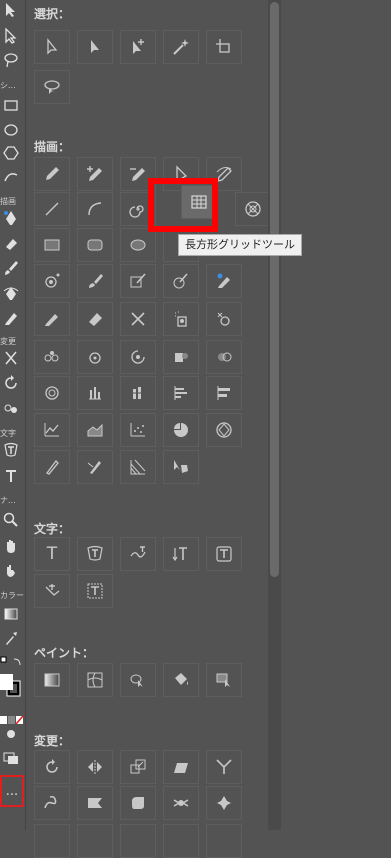  Describe the element at coordinates (95, 841) in the screenshot. I see `free-transform-tool-icon` at that location.